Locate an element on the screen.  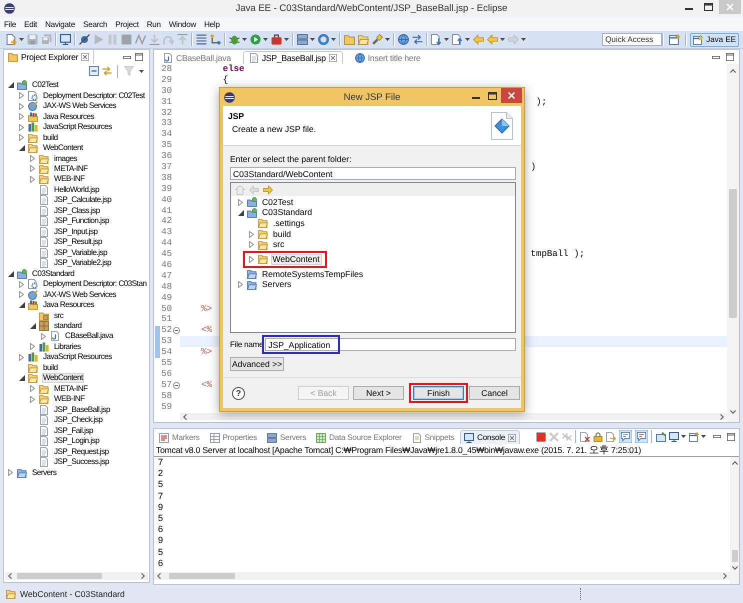
tree-item: .settings is located at coordinates (289, 223).